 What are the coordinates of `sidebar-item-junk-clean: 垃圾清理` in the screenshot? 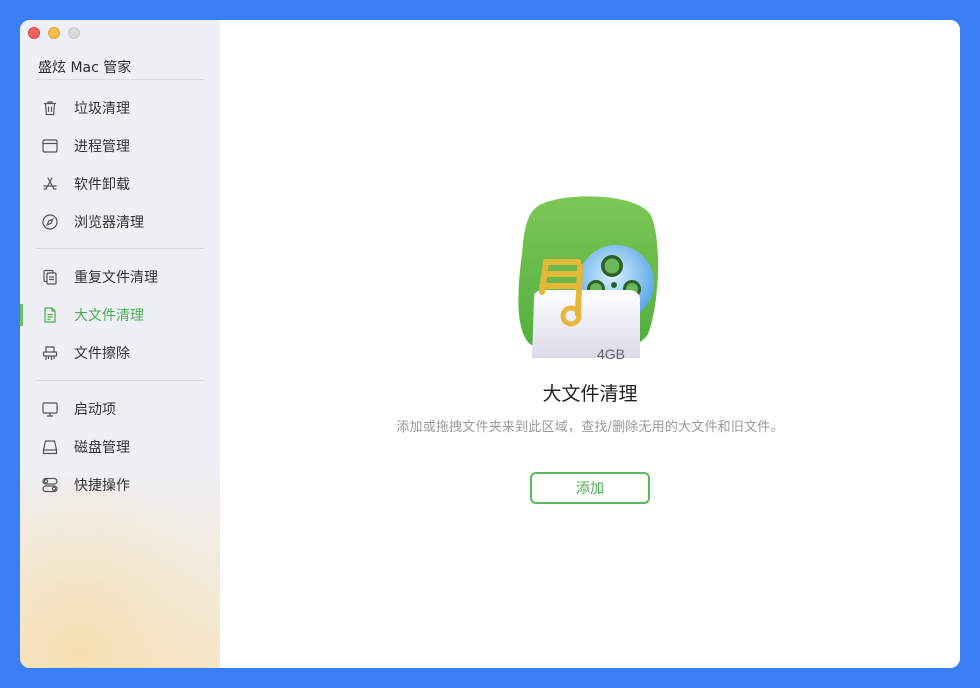 It's located at (120, 108).